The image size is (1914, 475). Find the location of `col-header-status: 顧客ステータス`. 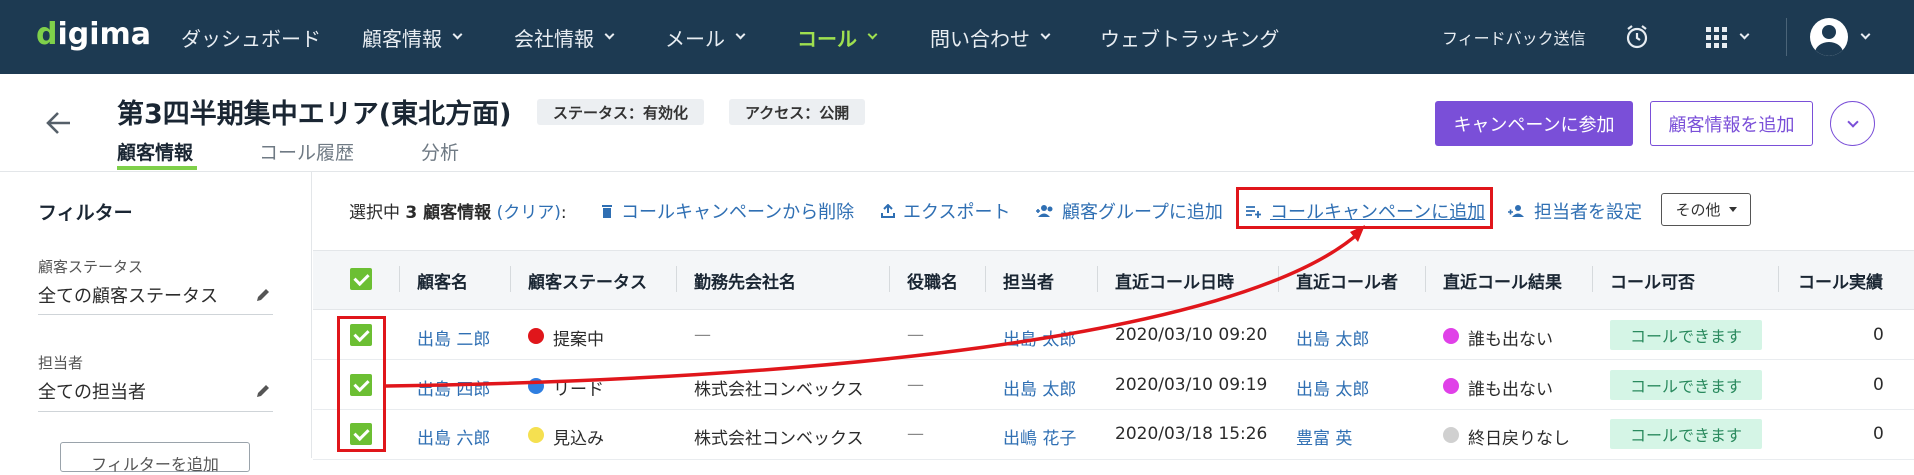

col-header-status: 顧客ステータス is located at coordinates (587, 280).